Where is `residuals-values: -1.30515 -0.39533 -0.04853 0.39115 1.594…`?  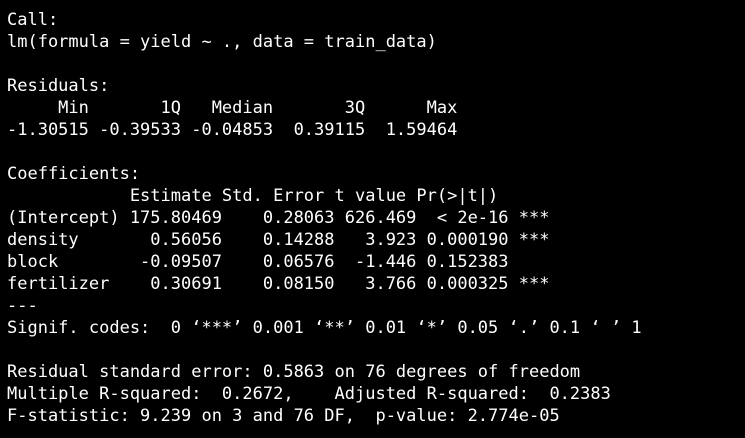 residuals-values: -1.30515 -0.39533 -0.04853 0.39115 1.594… is located at coordinates (237, 130).